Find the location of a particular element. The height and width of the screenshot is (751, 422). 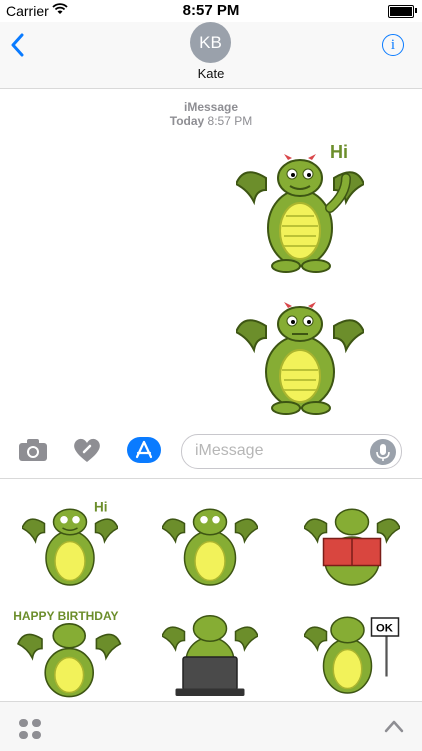

info-icon: i is located at coordinates (393, 45).